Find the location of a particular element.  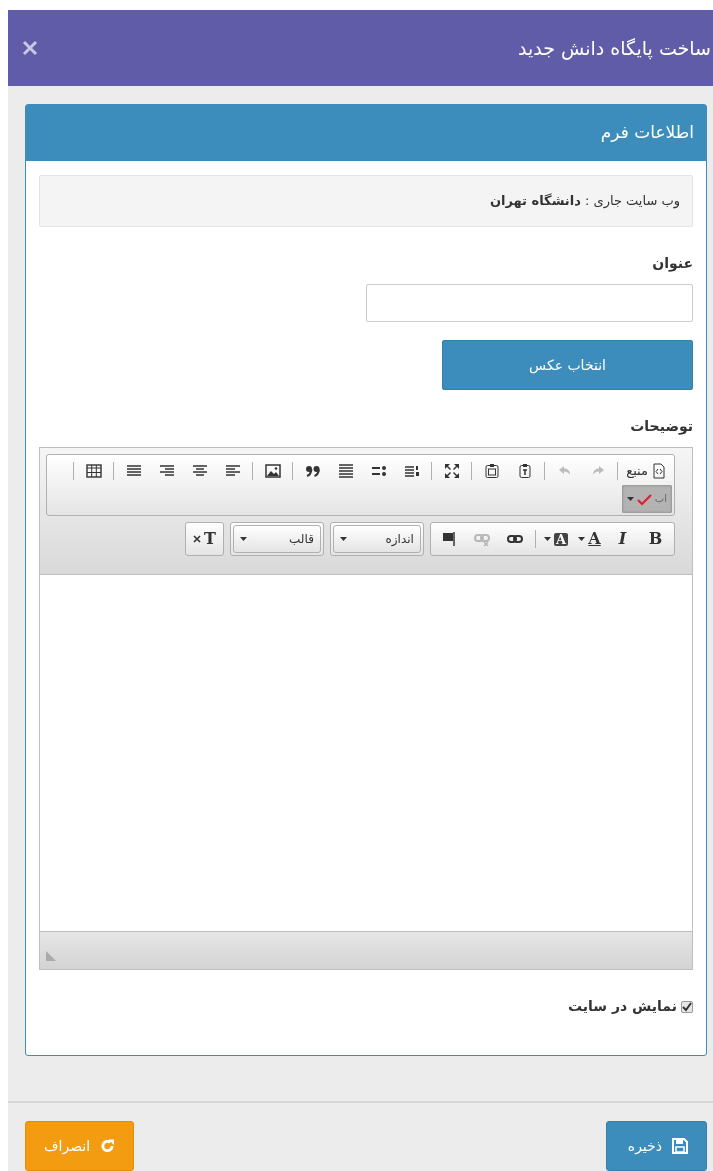

field-label: توضیحات is located at coordinates (661, 427).